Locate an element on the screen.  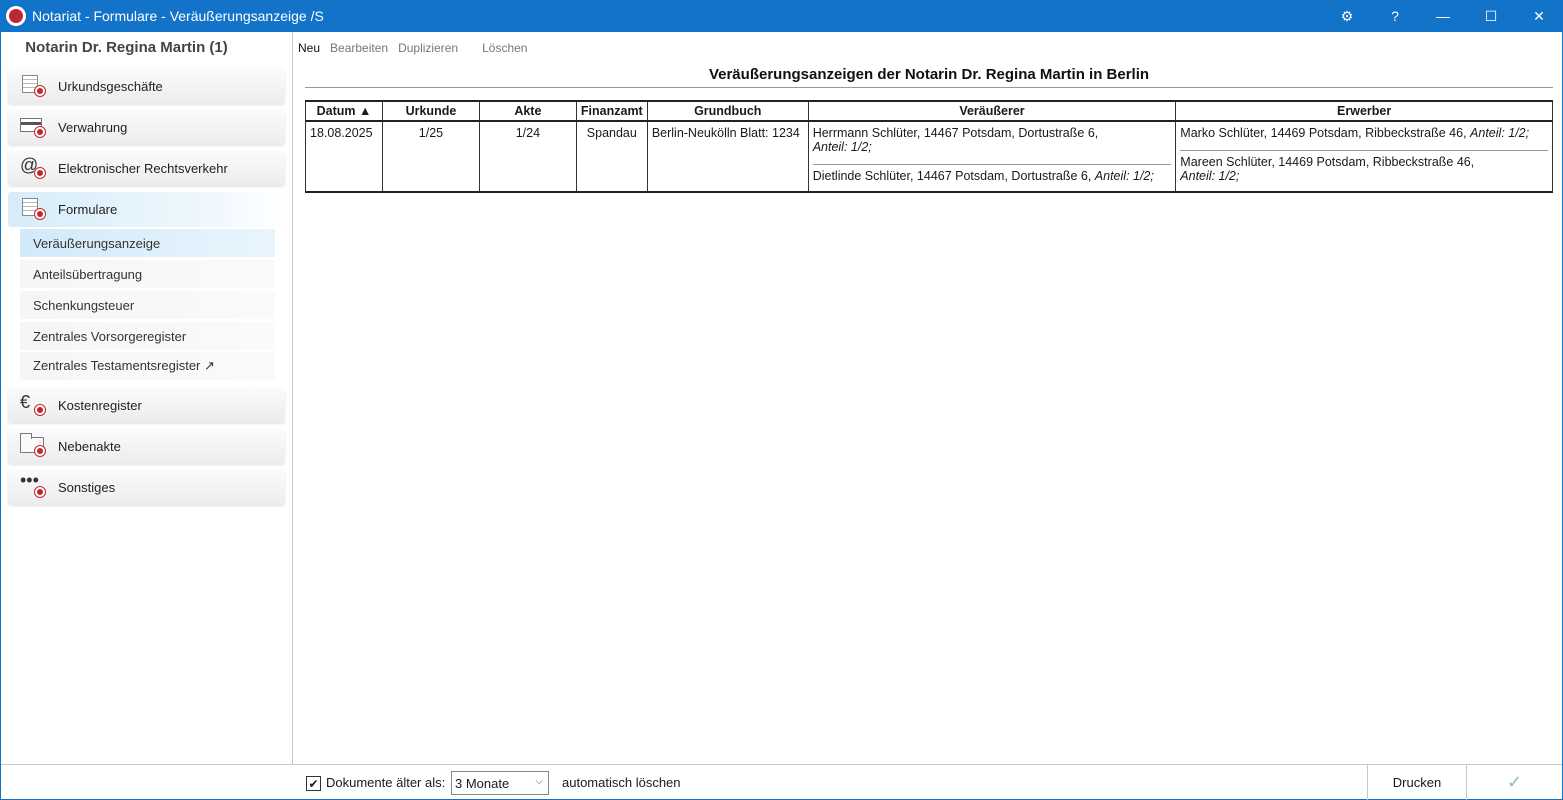
sidebar-item-kostenregister: € Kostenregister is located at coordinates (146, 405).